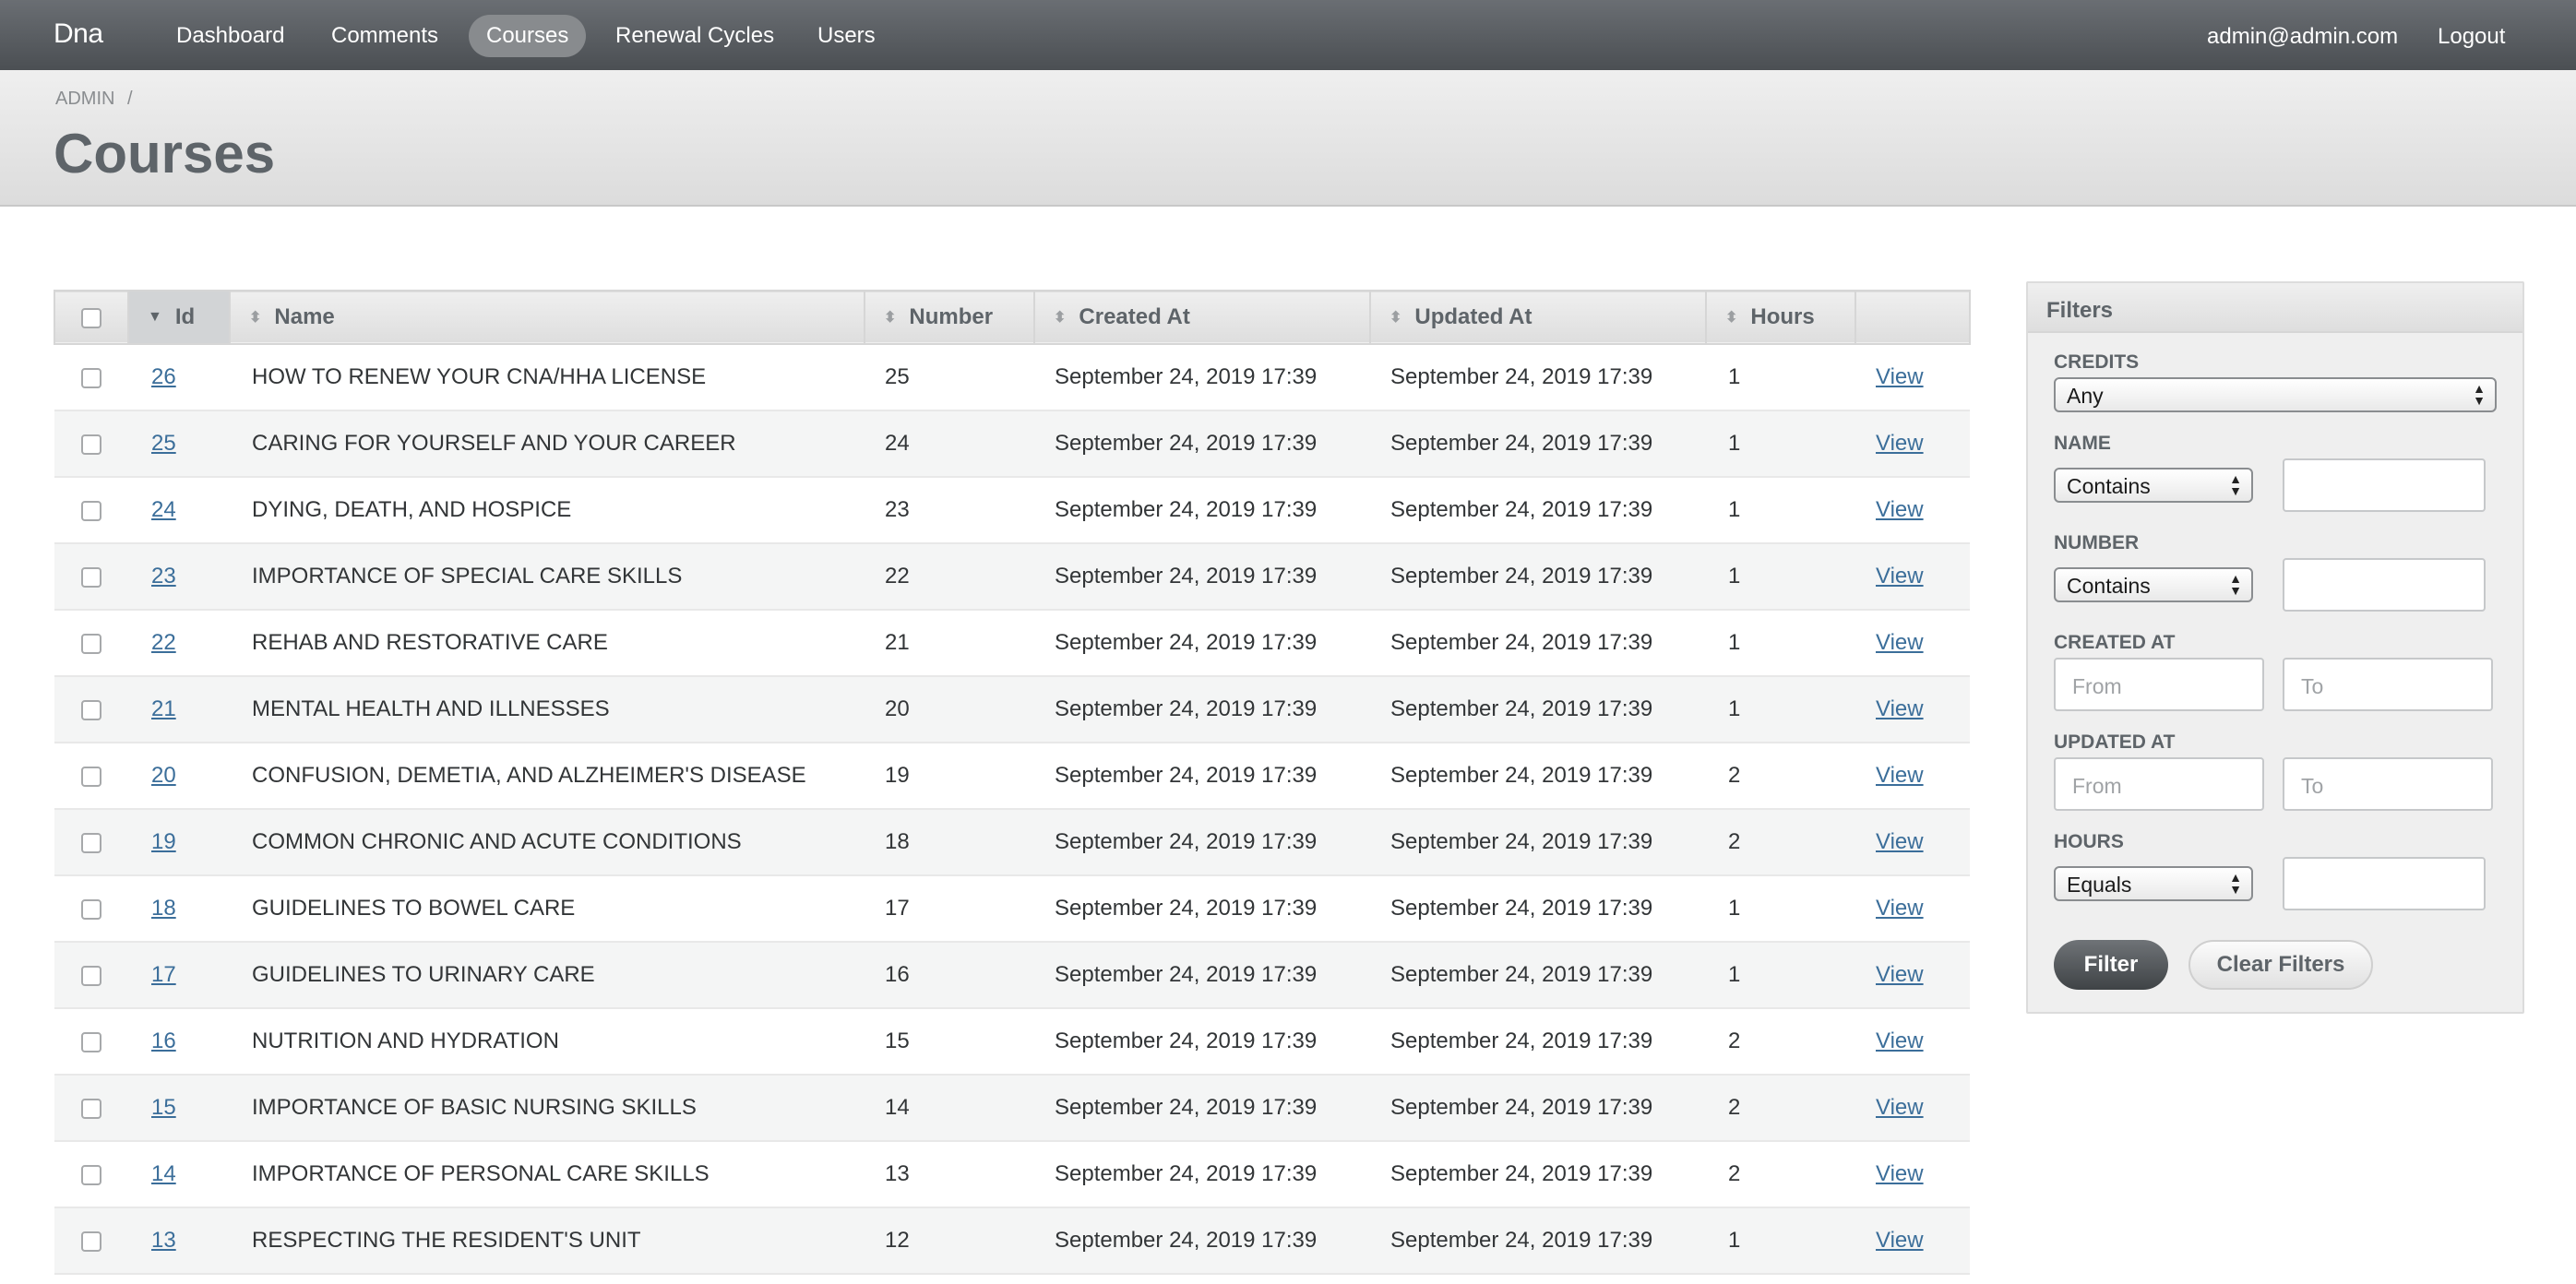  I want to click on row-id-link: 26, so click(164, 376).